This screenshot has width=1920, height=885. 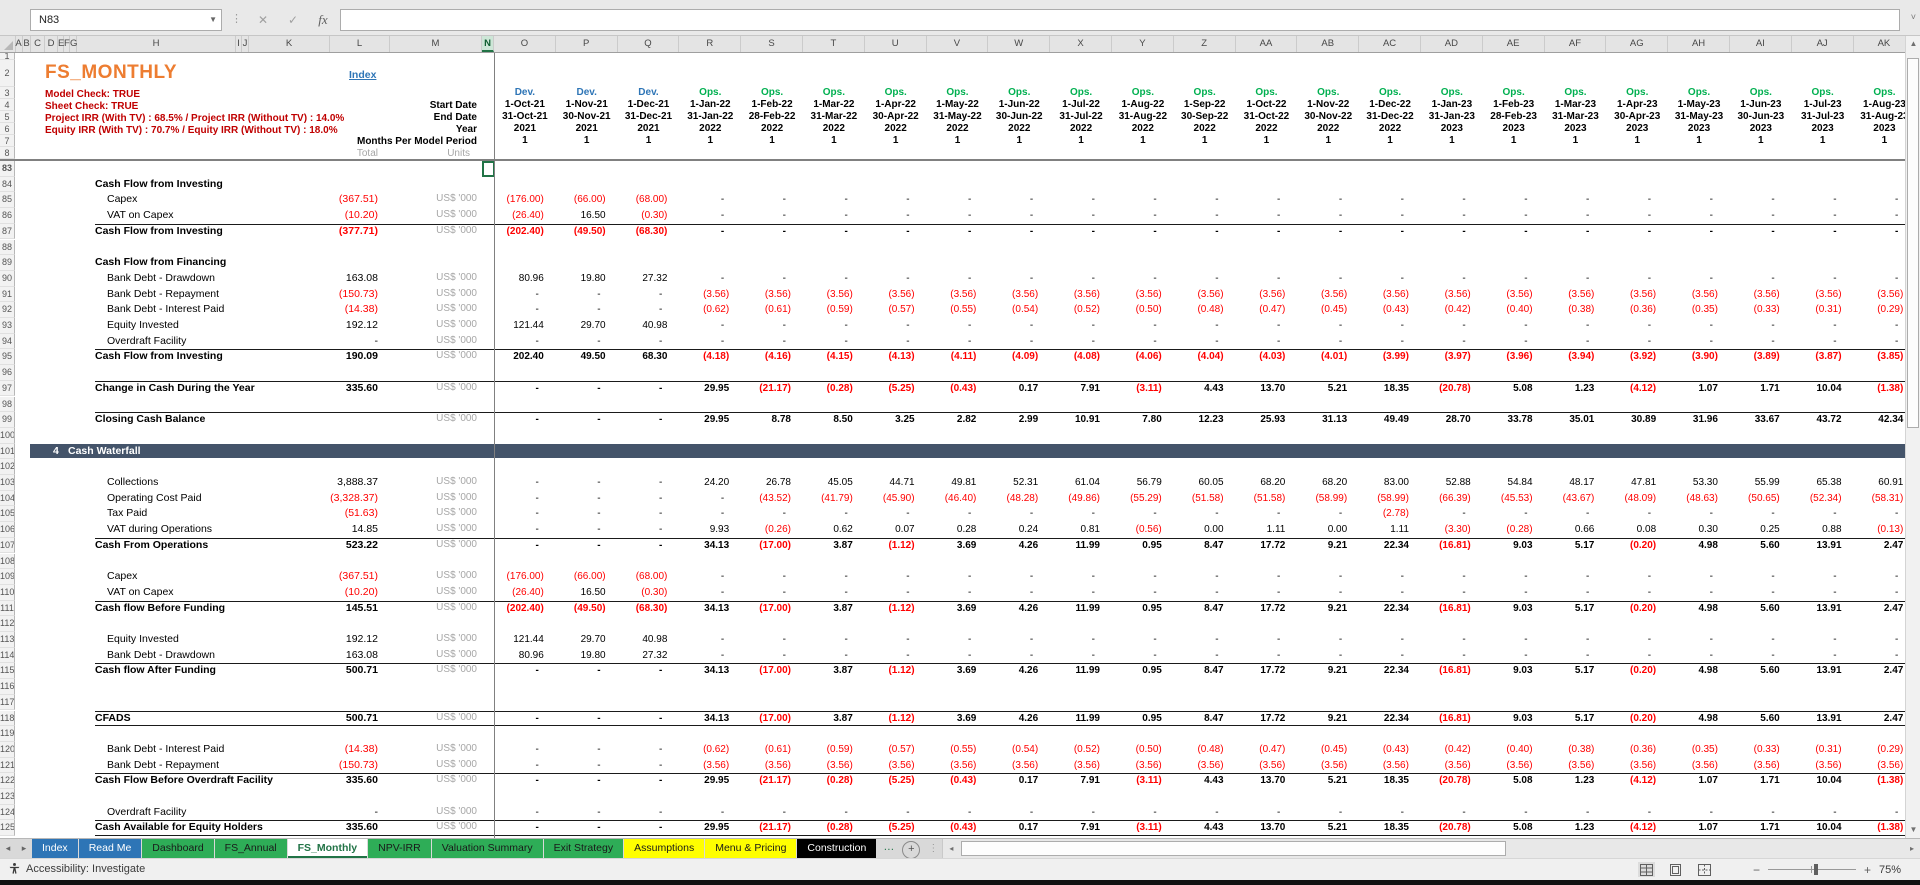 I want to click on cell: 13.91, so click(x=1823, y=671).